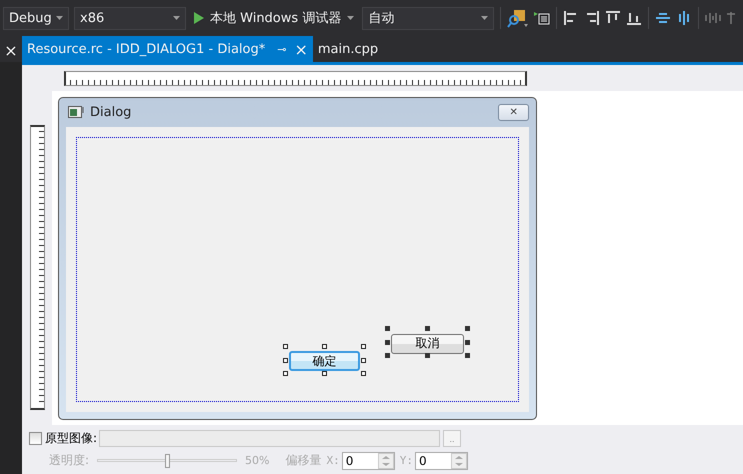 The height and width of the screenshot is (474, 743). What do you see at coordinates (513, 112) in the screenshot?
I see `close-button: ✕` at bounding box center [513, 112].